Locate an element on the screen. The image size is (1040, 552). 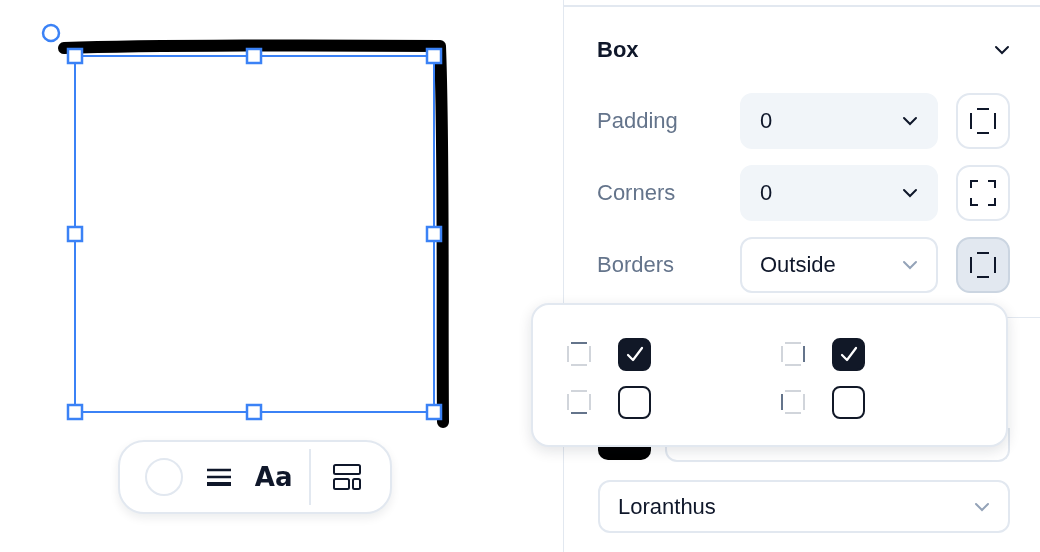
corners-icon is located at coordinates (983, 193).